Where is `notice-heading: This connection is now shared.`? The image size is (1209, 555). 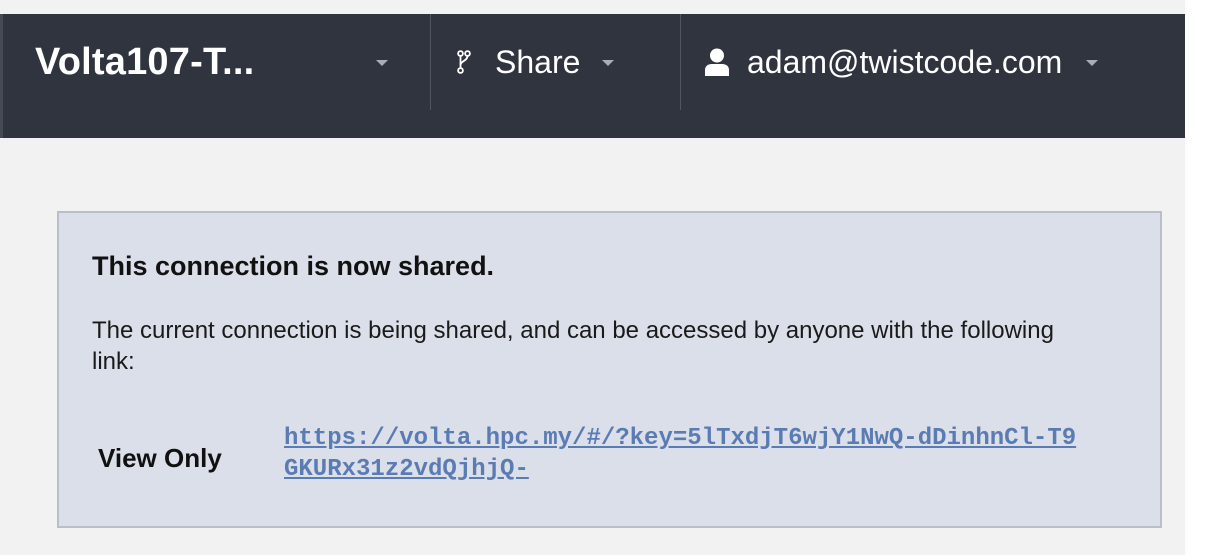
notice-heading: This connection is now shared. is located at coordinates (293, 266).